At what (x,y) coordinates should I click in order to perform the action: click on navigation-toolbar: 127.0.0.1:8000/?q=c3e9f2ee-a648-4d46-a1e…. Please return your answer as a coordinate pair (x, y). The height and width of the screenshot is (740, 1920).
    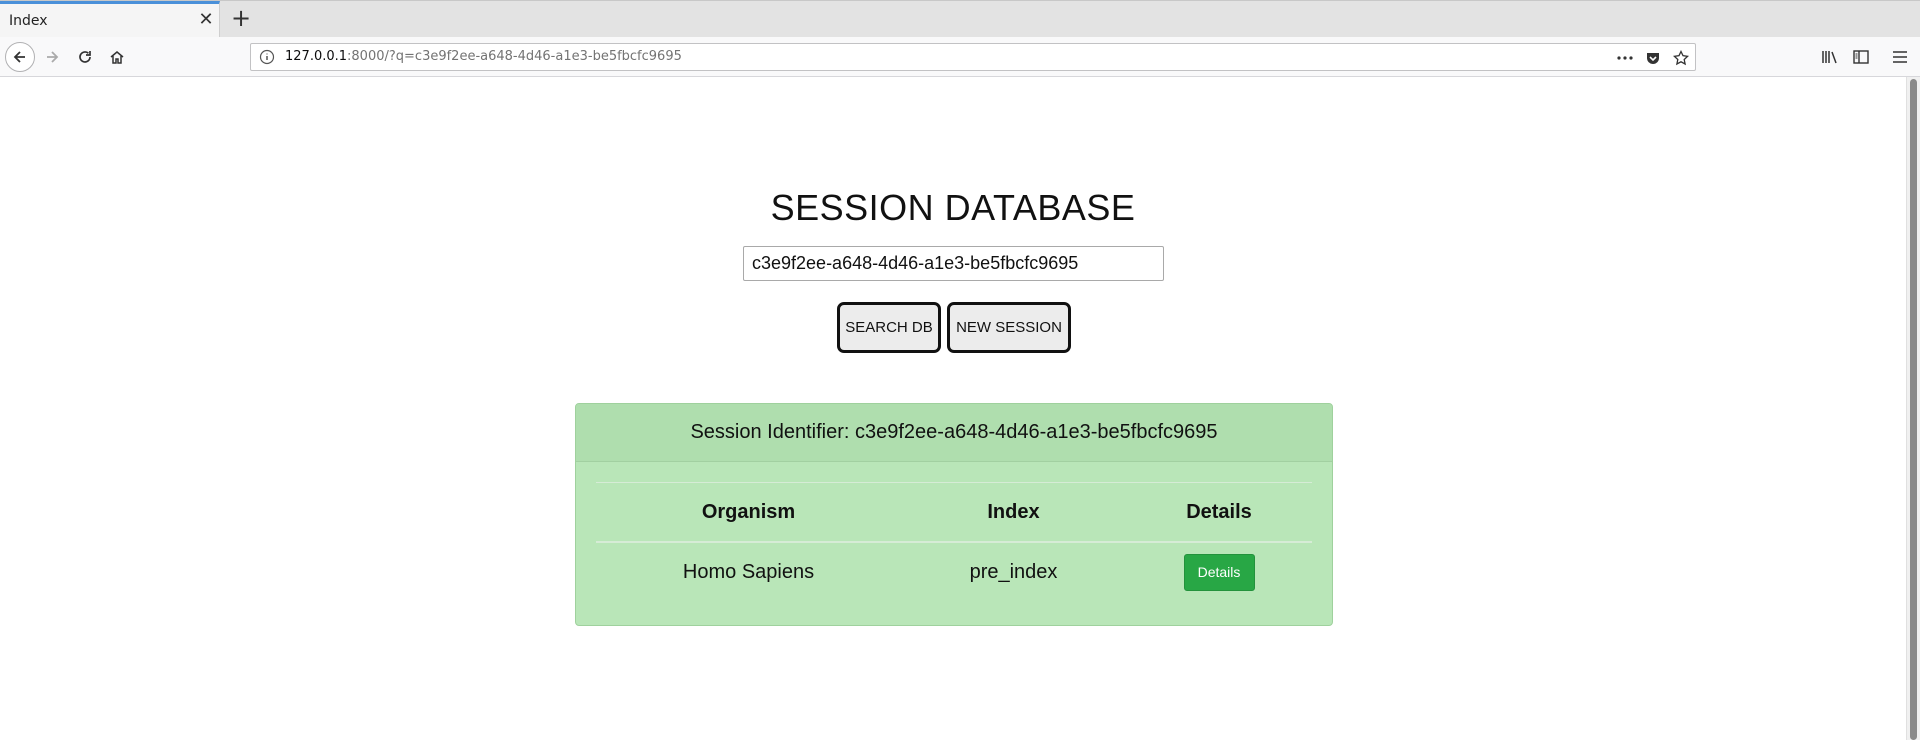
    Looking at the image, I should click on (960, 57).